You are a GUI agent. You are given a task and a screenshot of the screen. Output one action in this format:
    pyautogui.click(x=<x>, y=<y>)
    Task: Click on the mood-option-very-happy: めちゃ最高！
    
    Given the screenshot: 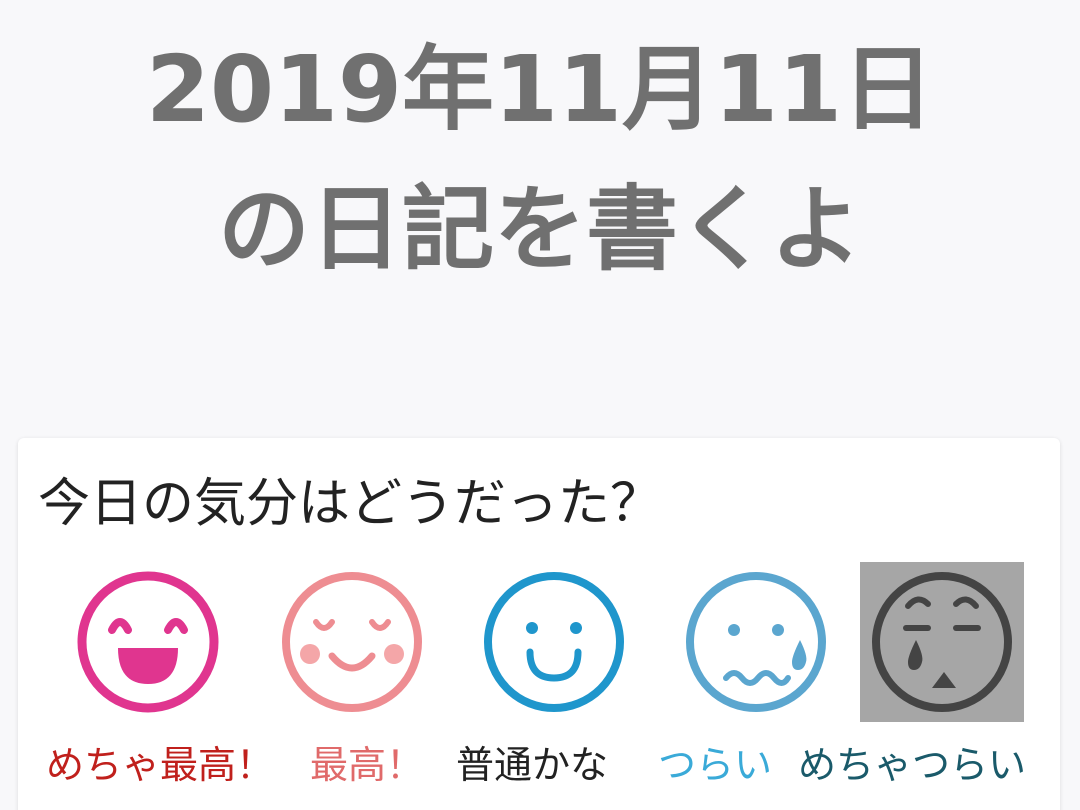 What is the action you would take?
    pyautogui.click(x=155, y=683)
    